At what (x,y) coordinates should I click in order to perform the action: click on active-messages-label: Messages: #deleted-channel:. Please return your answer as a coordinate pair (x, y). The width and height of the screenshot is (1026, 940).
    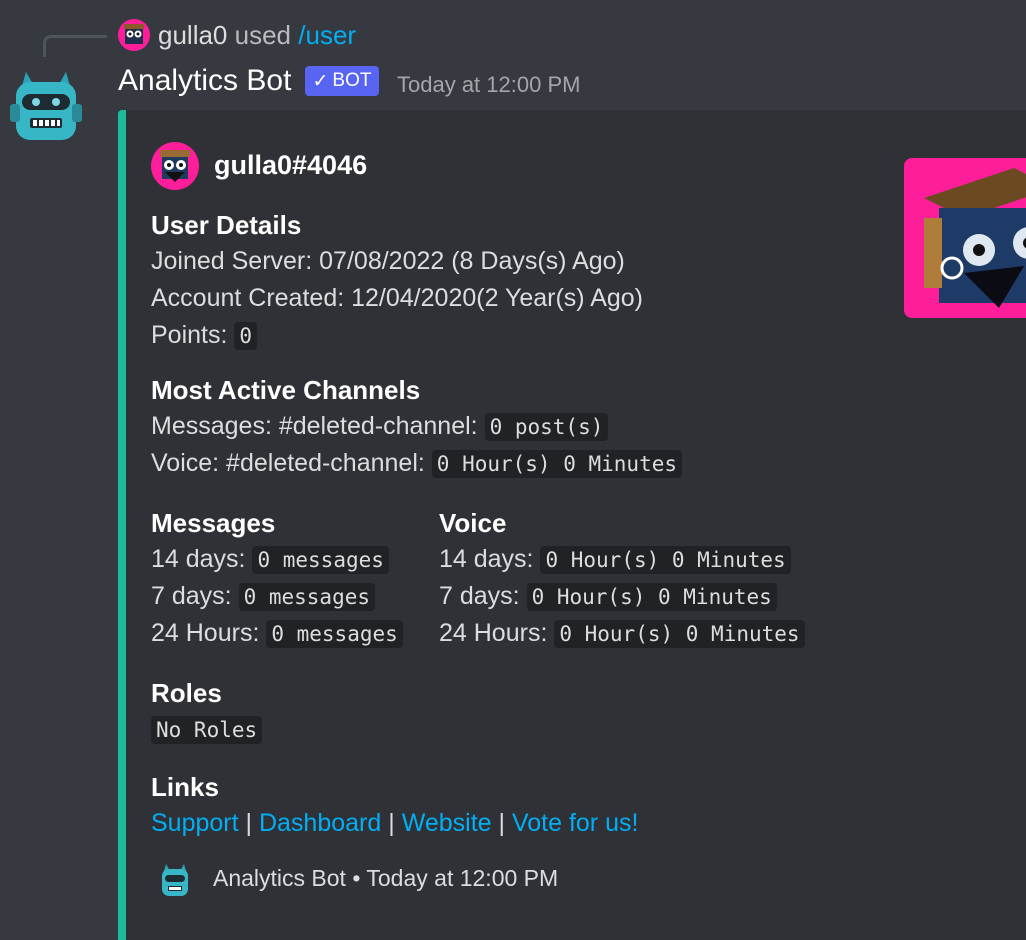
    Looking at the image, I should click on (314, 426).